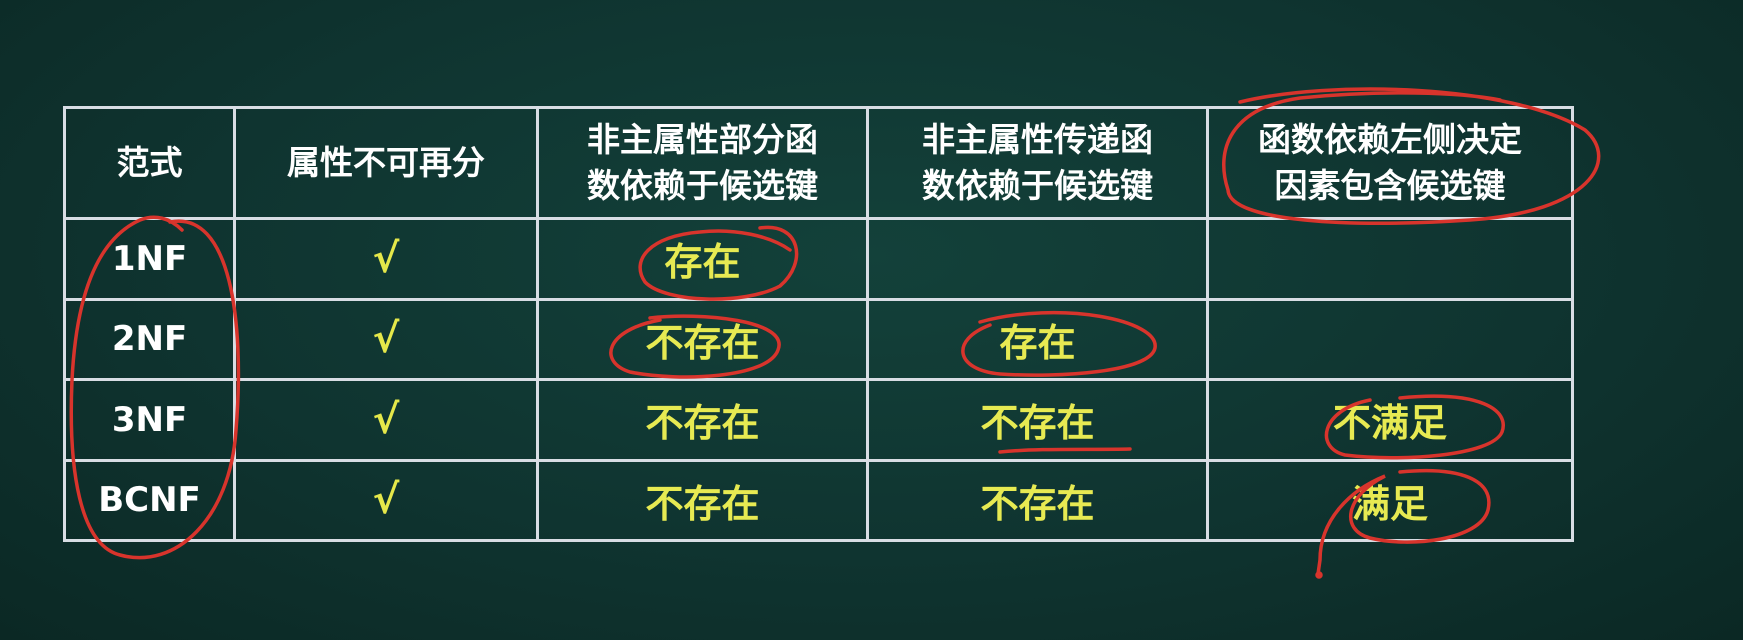  I want to click on cell-form: 2NF, so click(149, 339).